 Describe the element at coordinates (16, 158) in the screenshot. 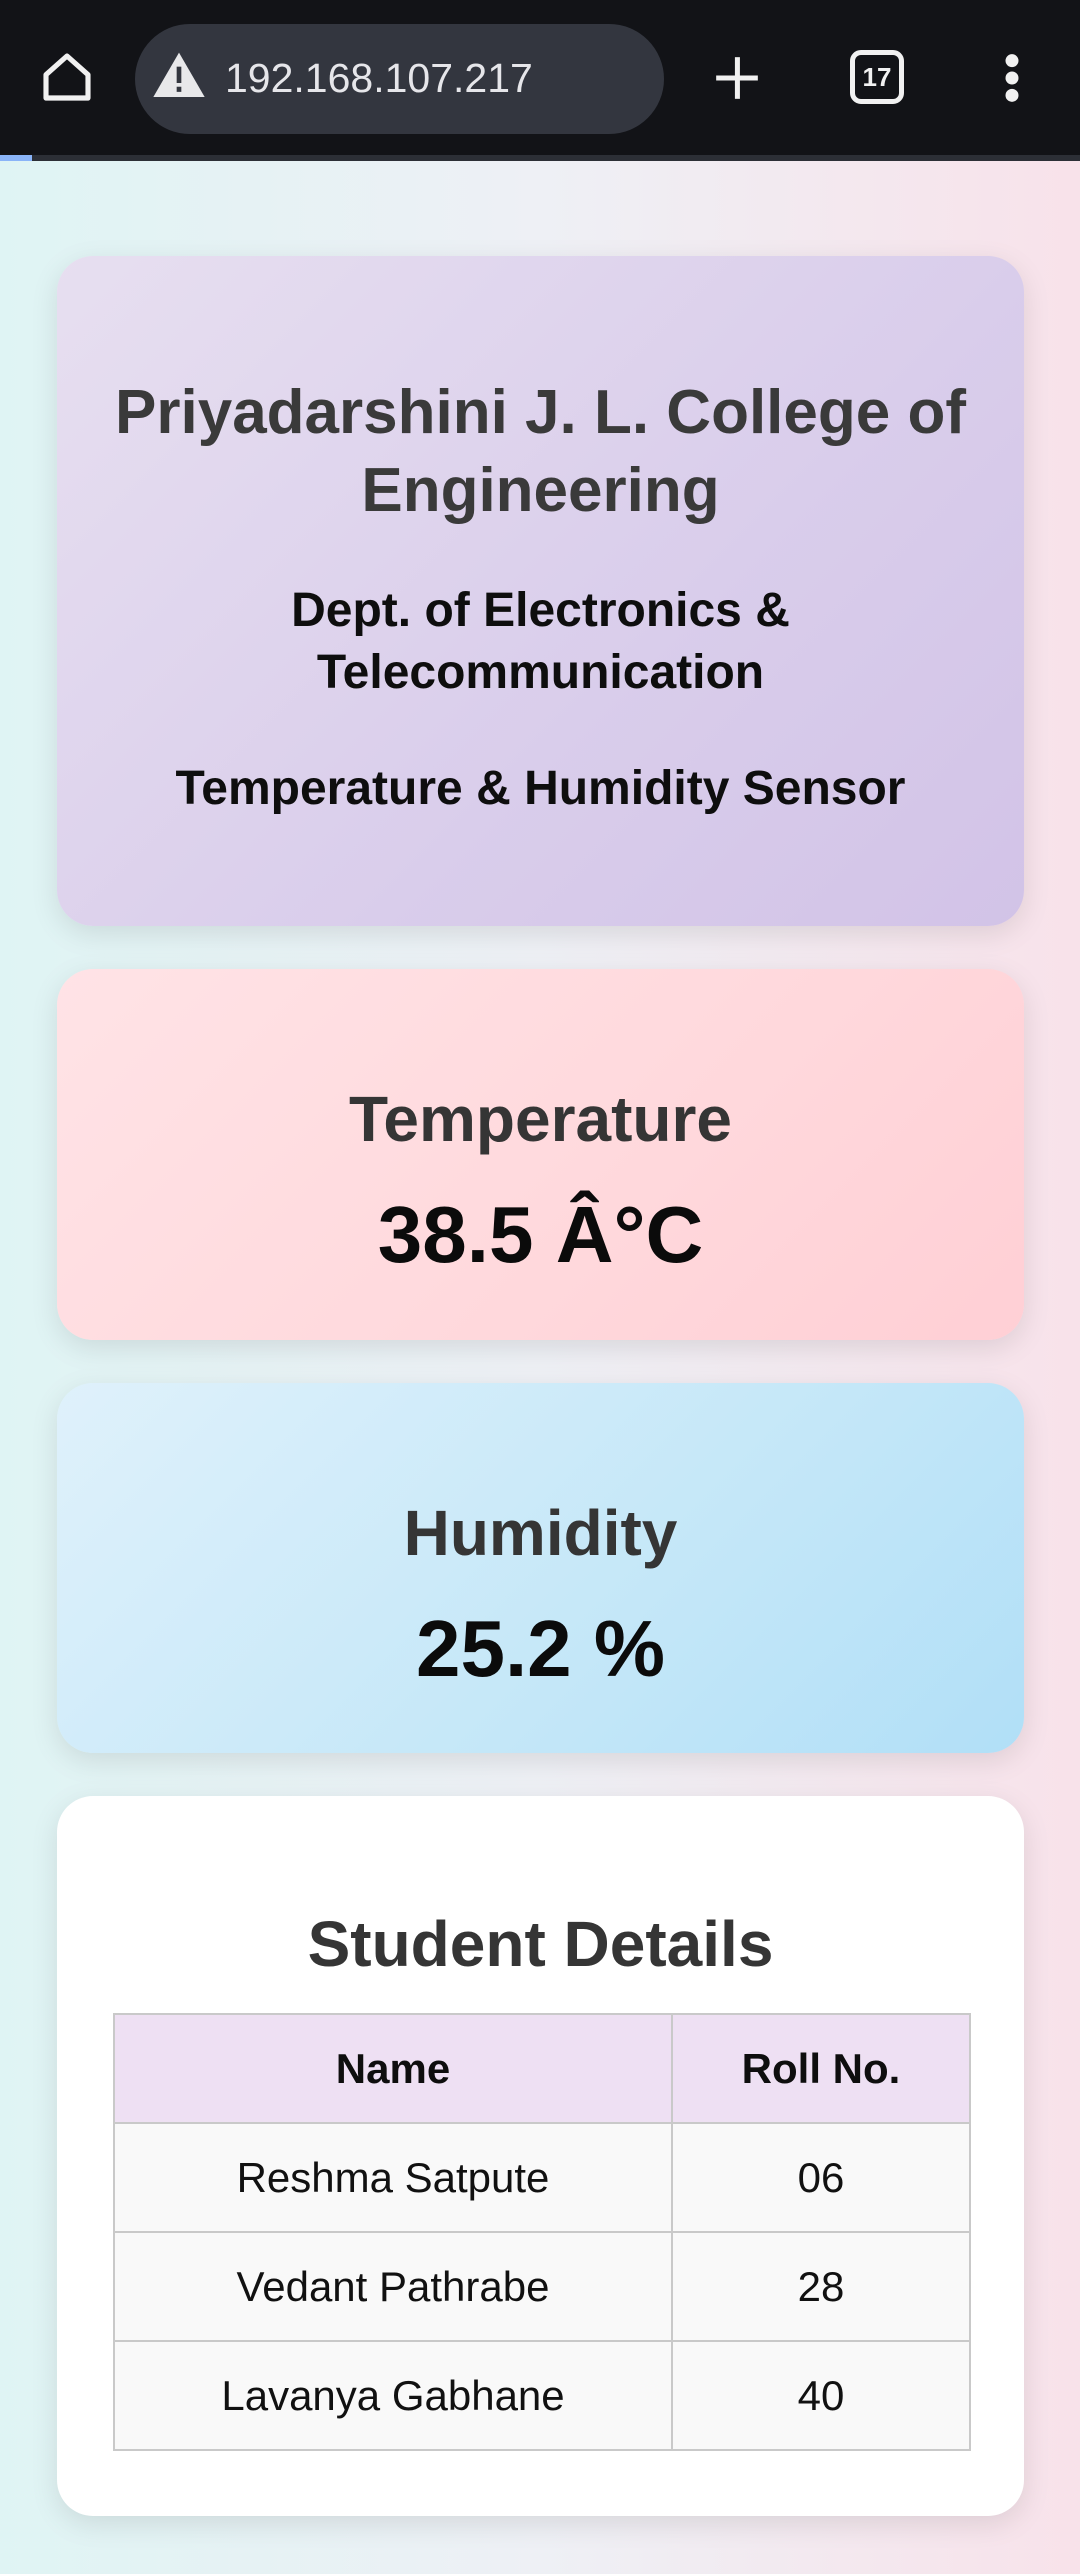

I see `progress-fill` at that location.